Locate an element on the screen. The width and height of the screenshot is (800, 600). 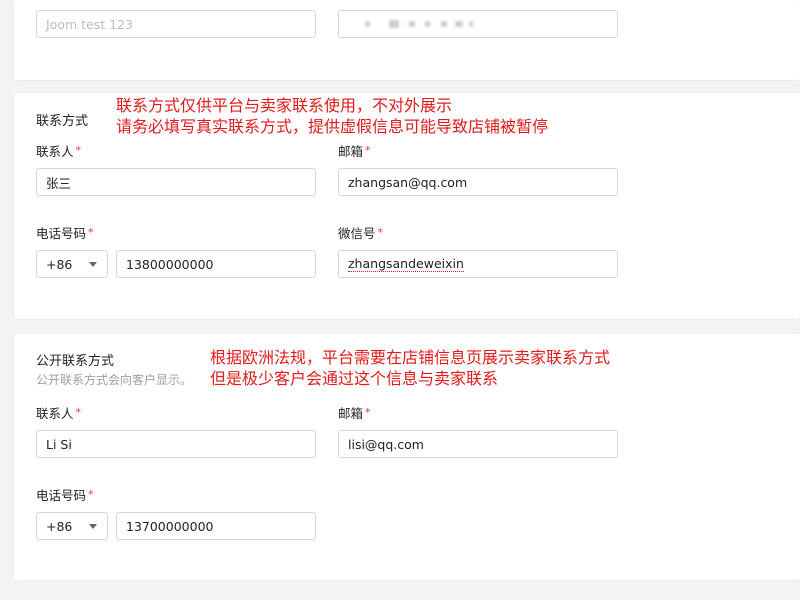
public-country-code-select: +86 is located at coordinates (72, 526).